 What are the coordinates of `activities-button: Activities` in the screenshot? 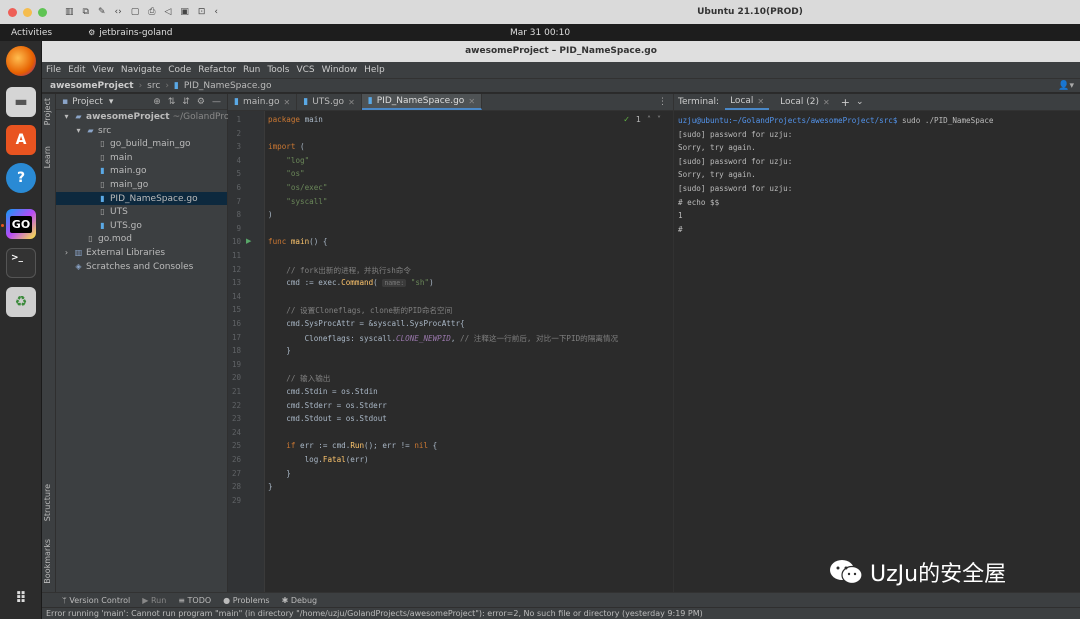 It's located at (31, 33).